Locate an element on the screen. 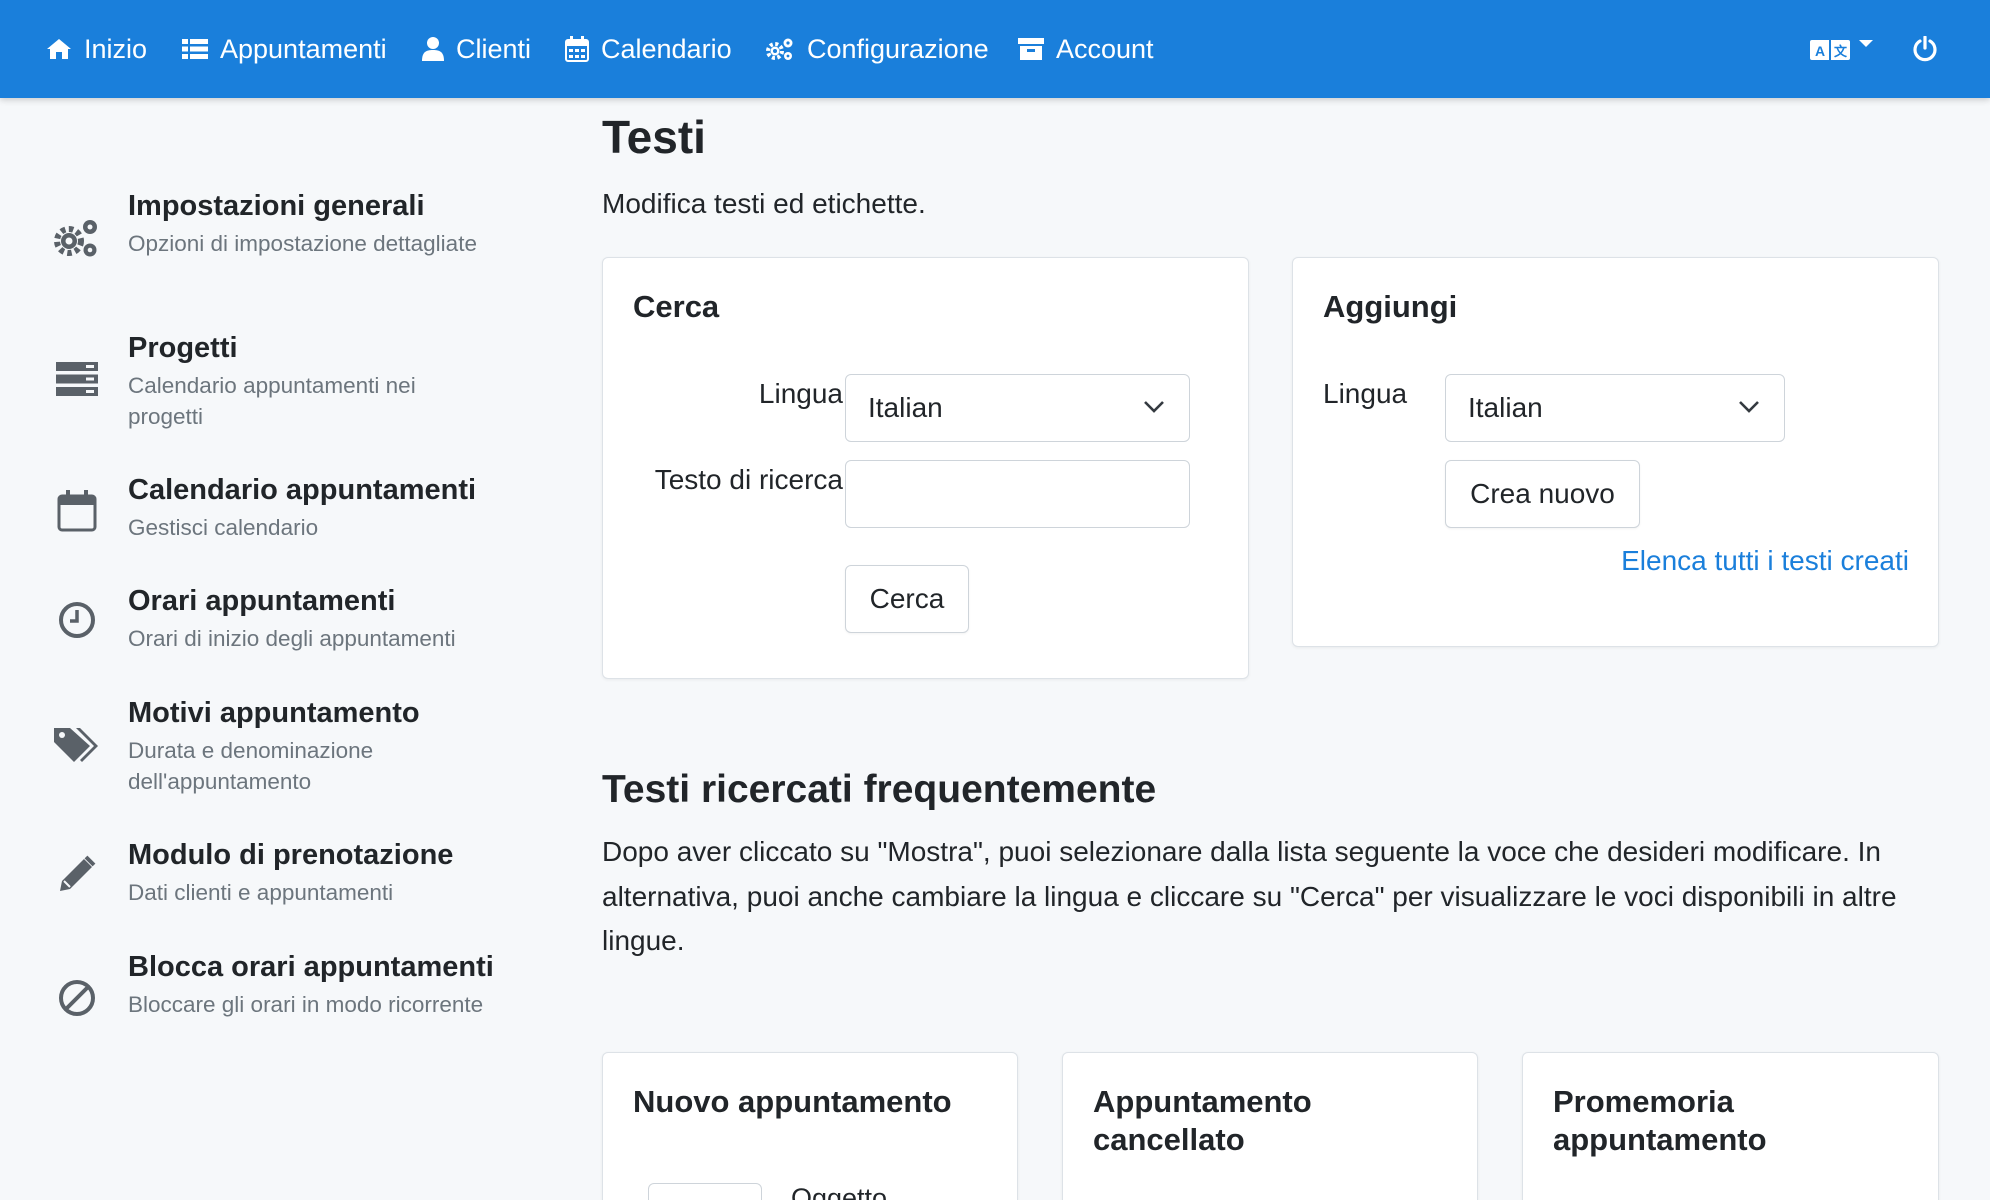  nav-label-account: Account is located at coordinates (1105, 48).